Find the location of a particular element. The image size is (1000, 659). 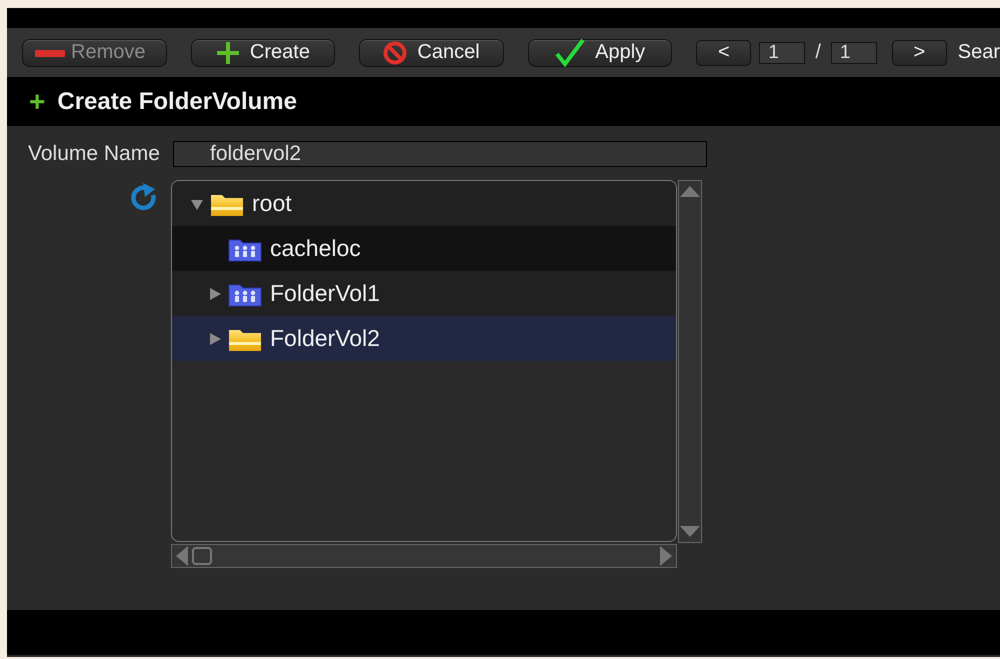

tree-item: FolderVol2 is located at coordinates (424, 338).